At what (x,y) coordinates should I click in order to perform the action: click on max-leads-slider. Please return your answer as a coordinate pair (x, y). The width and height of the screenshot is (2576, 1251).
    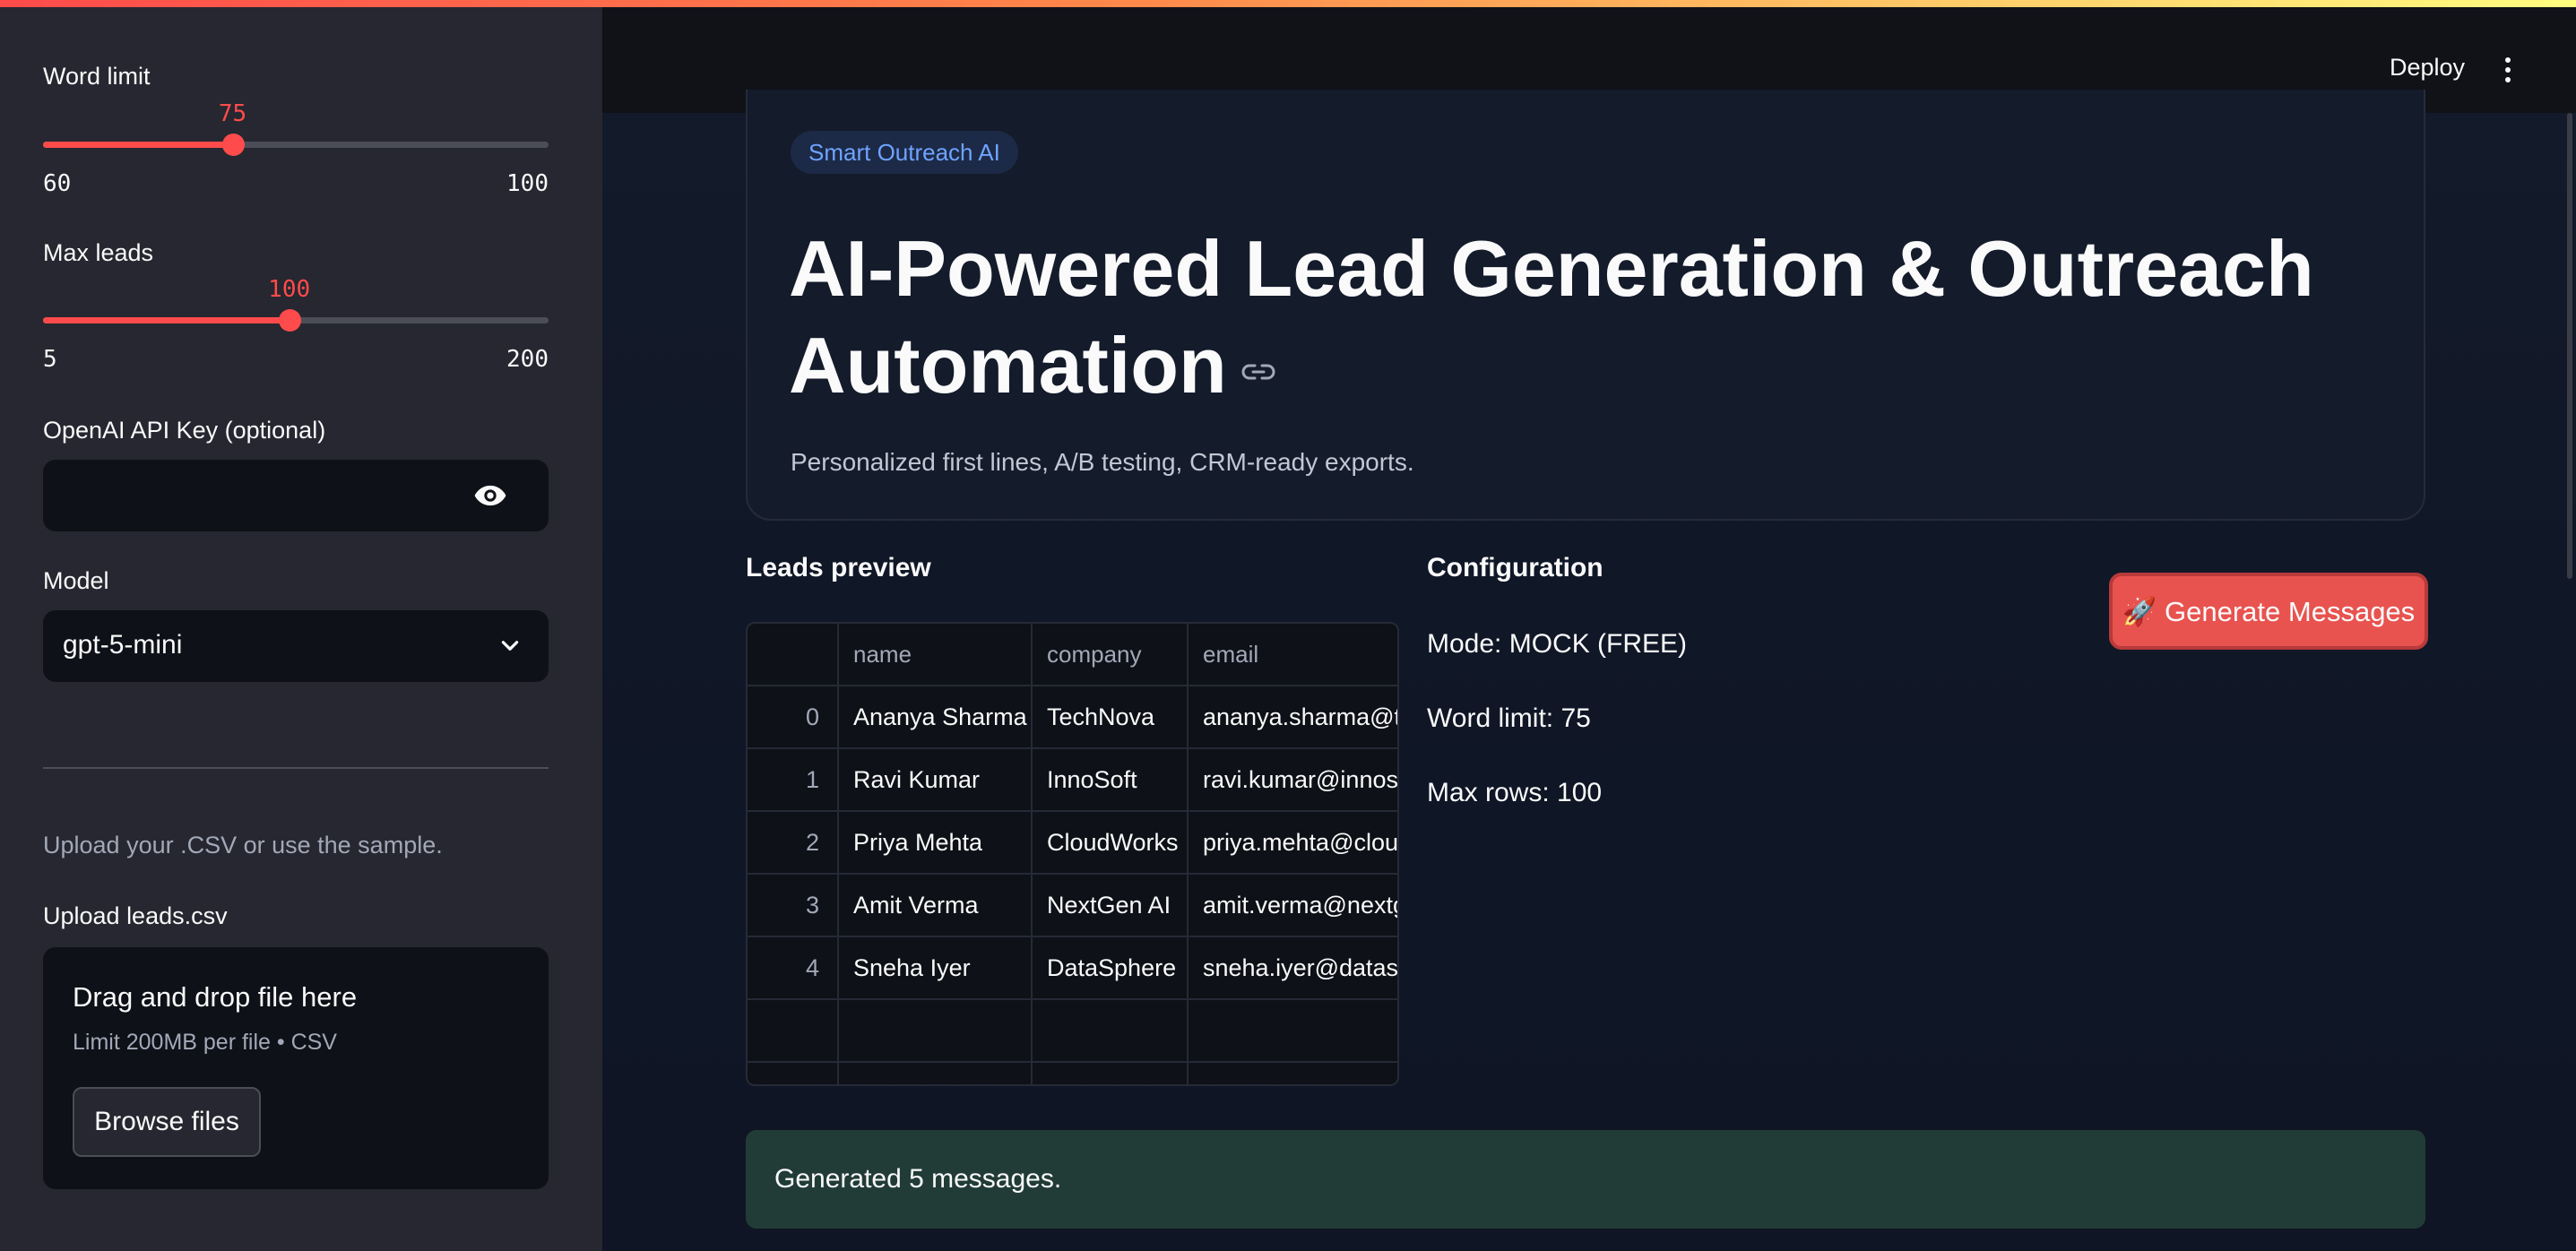
    Looking at the image, I should click on (296, 320).